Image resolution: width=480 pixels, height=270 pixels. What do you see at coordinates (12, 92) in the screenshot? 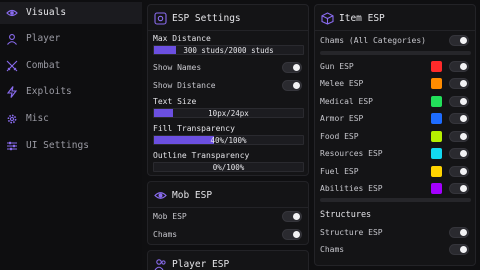
I see `lightning-icon` at bounding box center [12, 92].